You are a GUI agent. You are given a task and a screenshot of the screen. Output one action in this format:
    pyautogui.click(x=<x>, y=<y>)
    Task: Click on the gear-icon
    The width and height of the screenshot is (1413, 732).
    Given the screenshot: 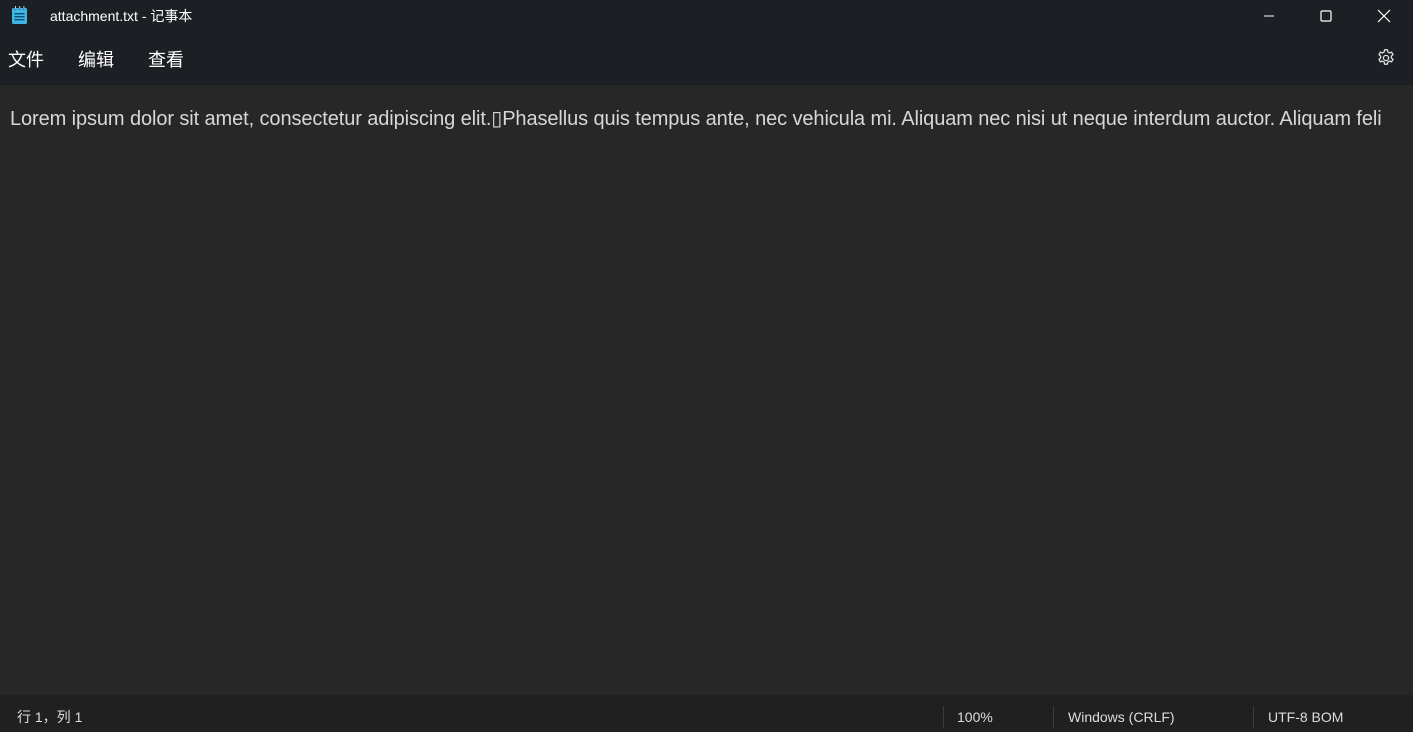 What is the action you would take?
    pyautogui.click(x=1386, y=60)
    